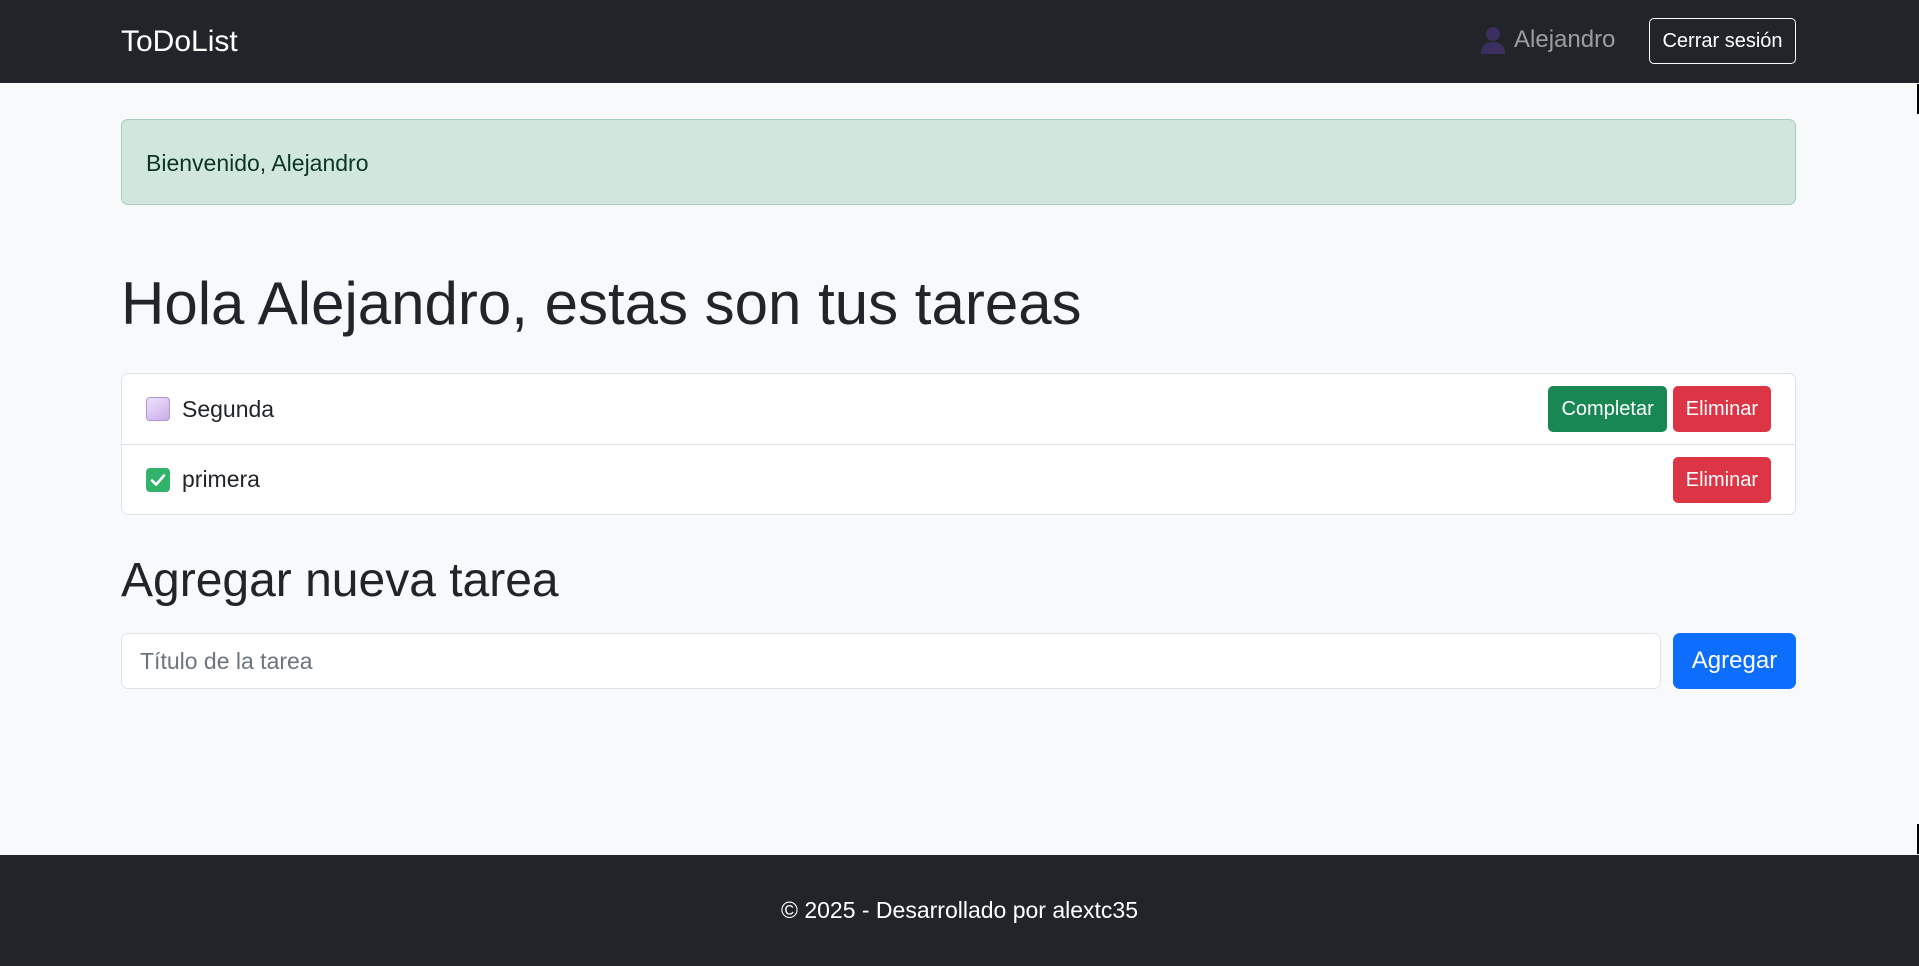 This screenshot has width=1919, height=966. What do you see at coordinates (1493, 40) in the screenshot?
I see `user-icon` at bounding box center [1493, 40].